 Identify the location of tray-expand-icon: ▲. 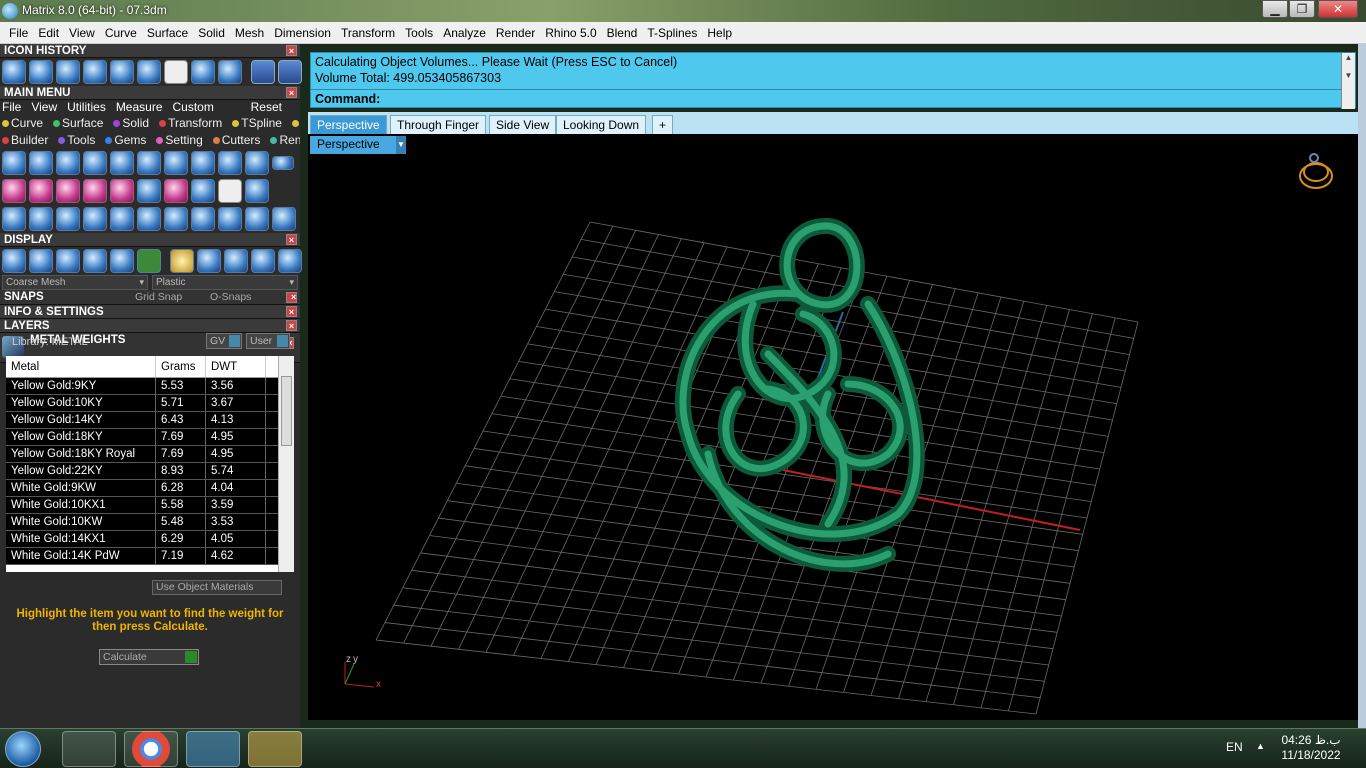
(1260, 746).